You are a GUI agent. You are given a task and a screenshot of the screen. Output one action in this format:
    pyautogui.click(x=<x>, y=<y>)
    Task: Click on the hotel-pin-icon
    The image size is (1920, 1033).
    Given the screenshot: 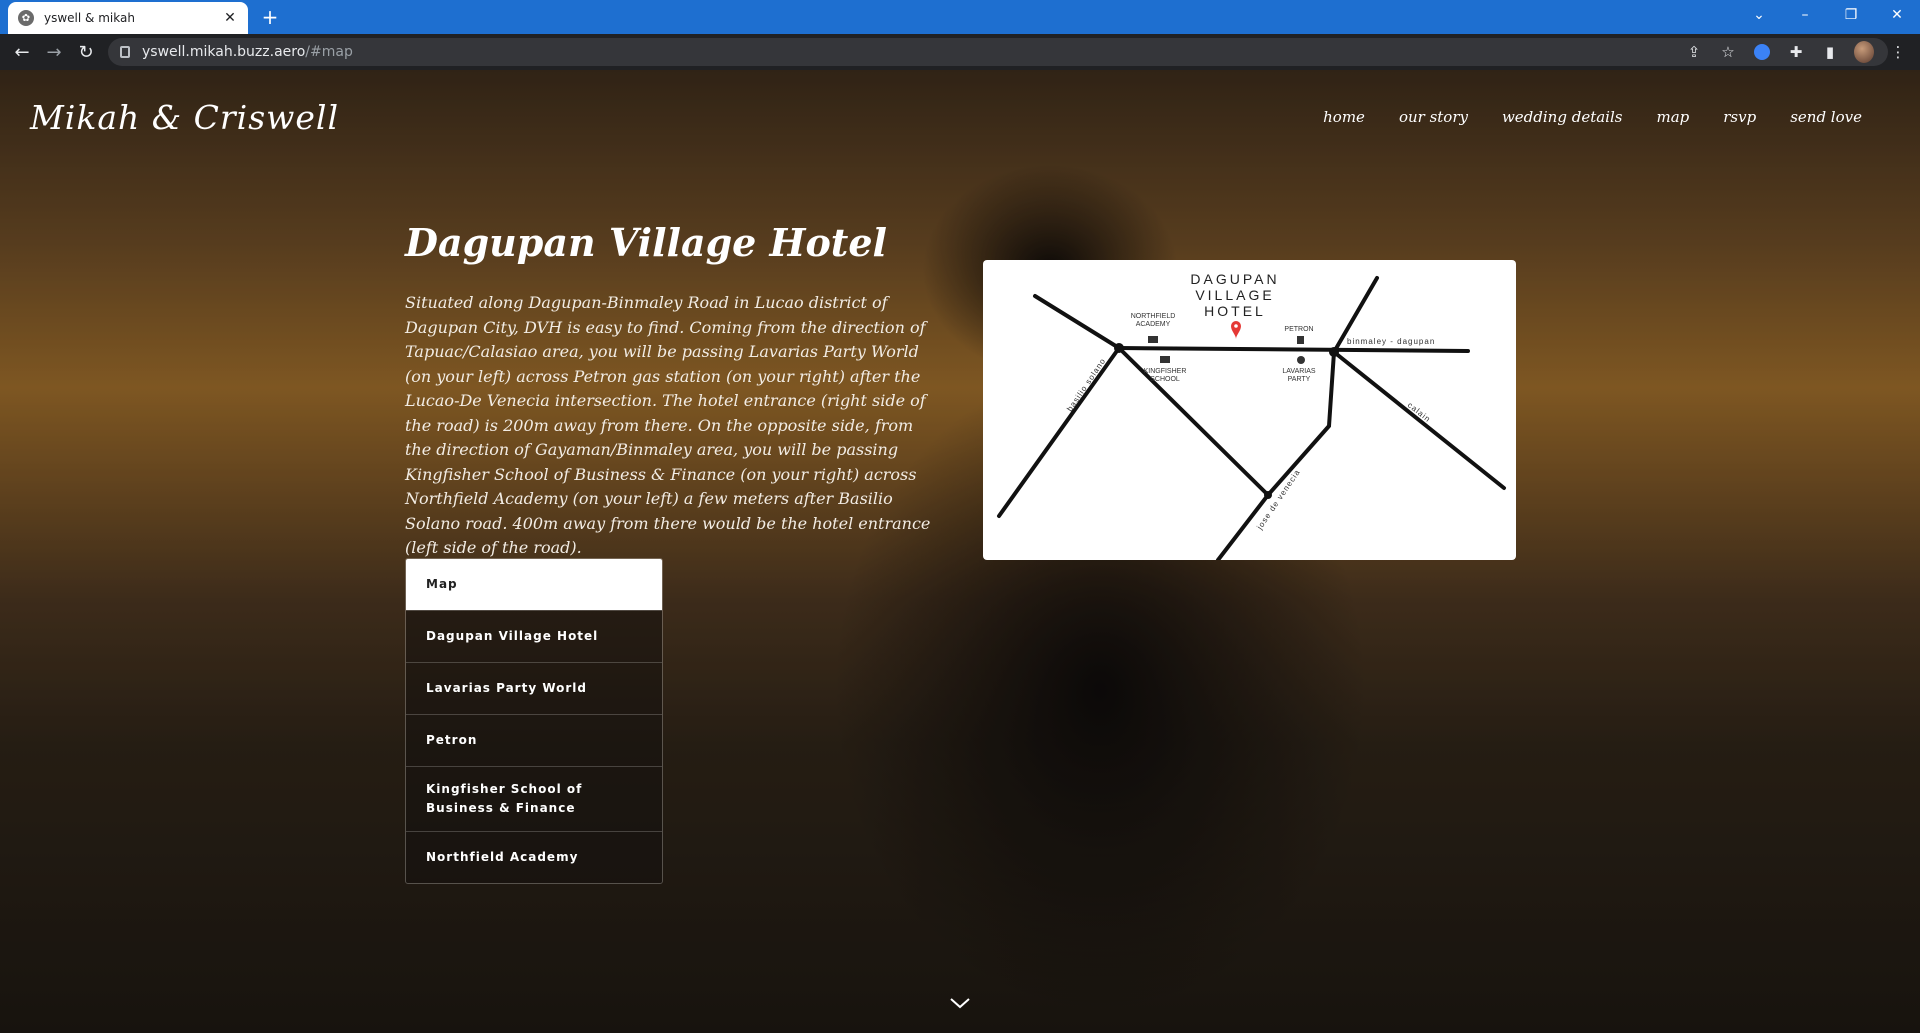 What is the action you would take?
    pyautogui.click(x=1236, y=330)
    